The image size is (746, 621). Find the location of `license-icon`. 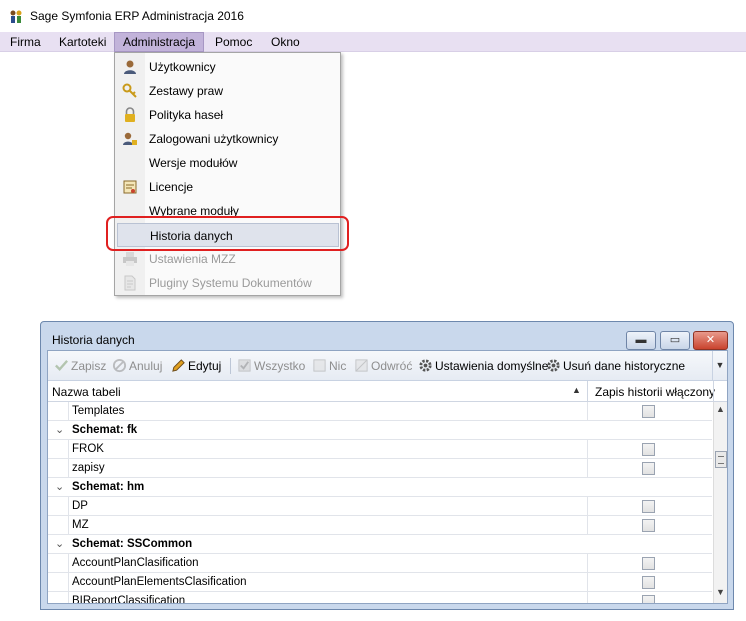

license-icon is located at coordinates (130, 187).